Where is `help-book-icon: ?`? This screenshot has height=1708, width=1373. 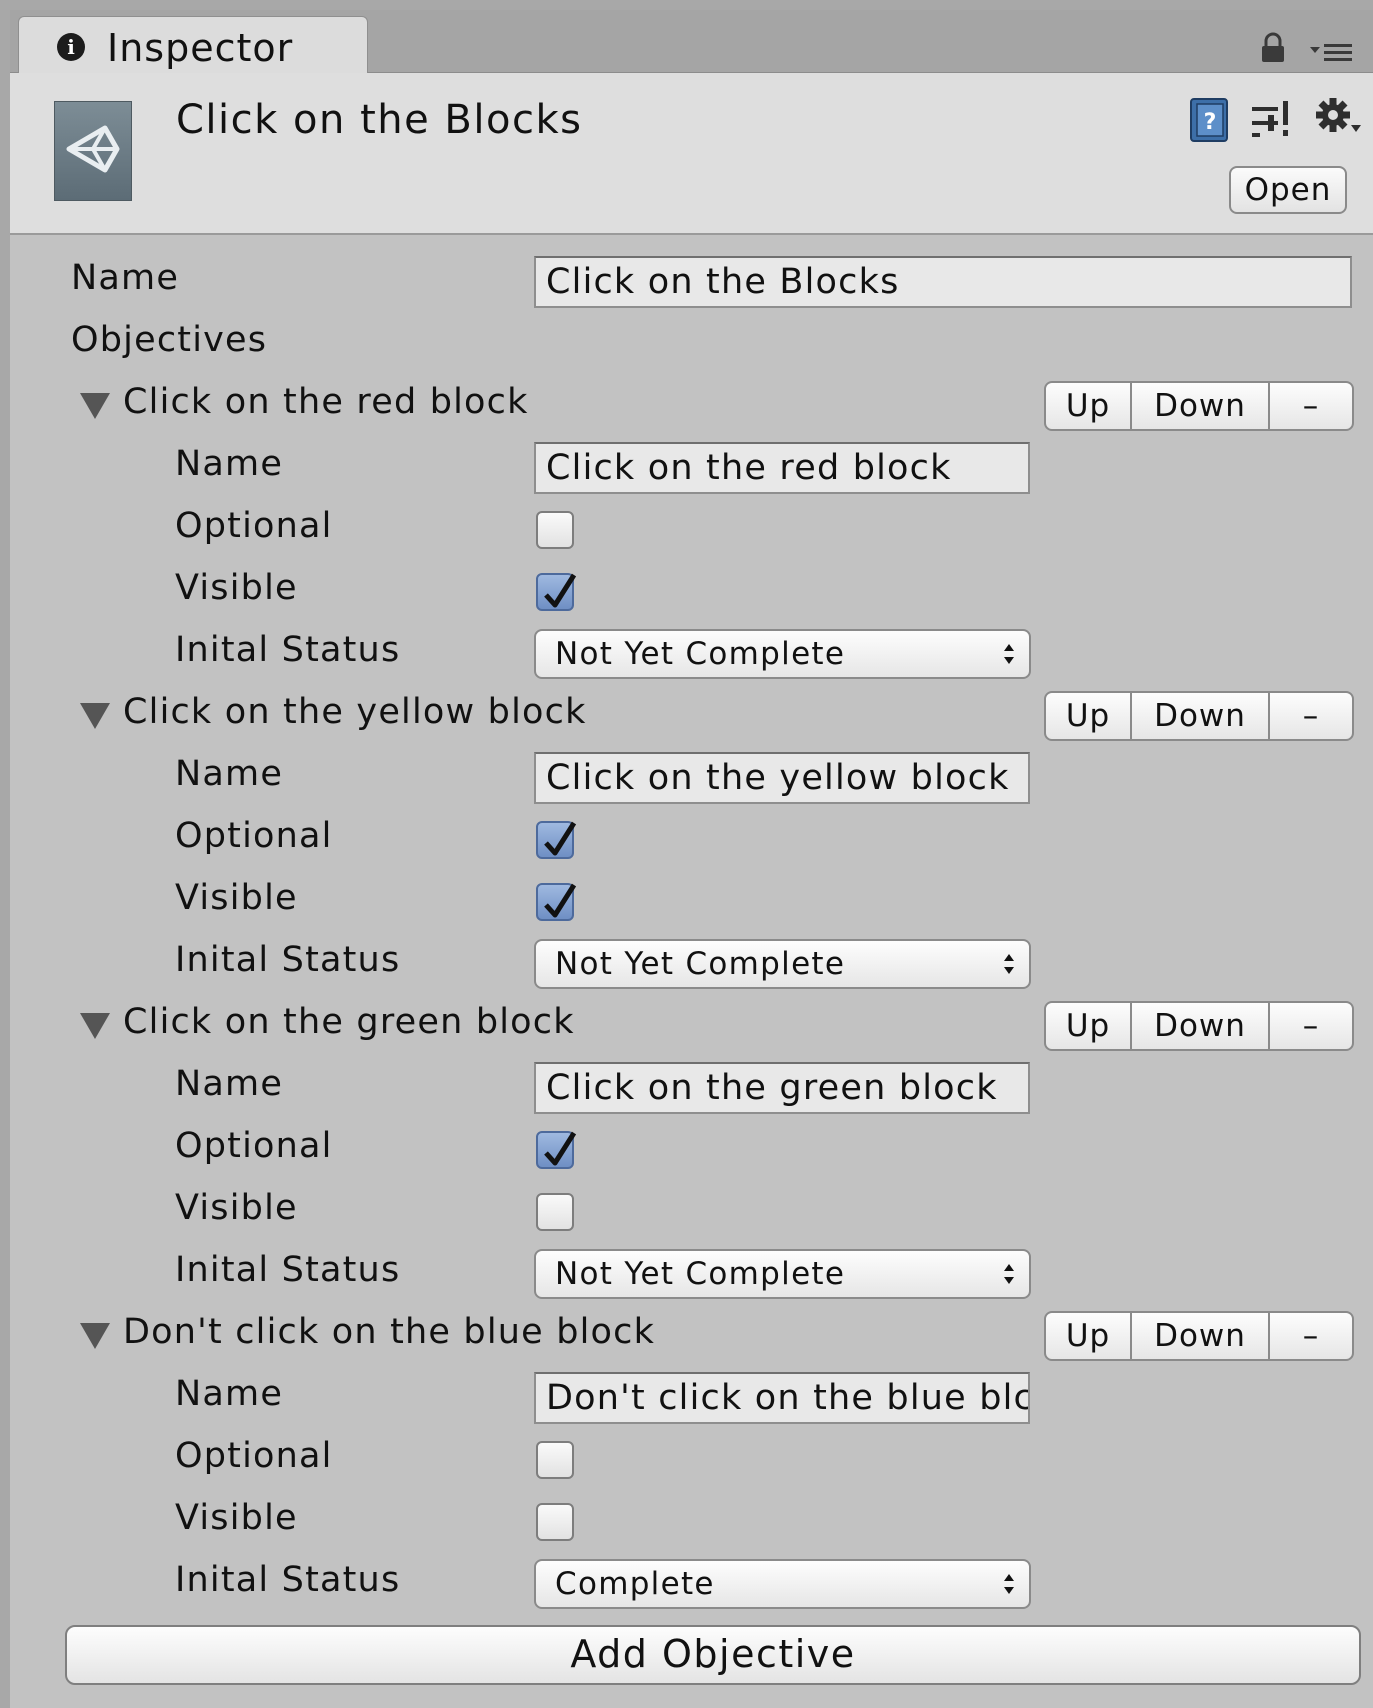
help-book-icon: ? is located at coordinates (1210, 122).